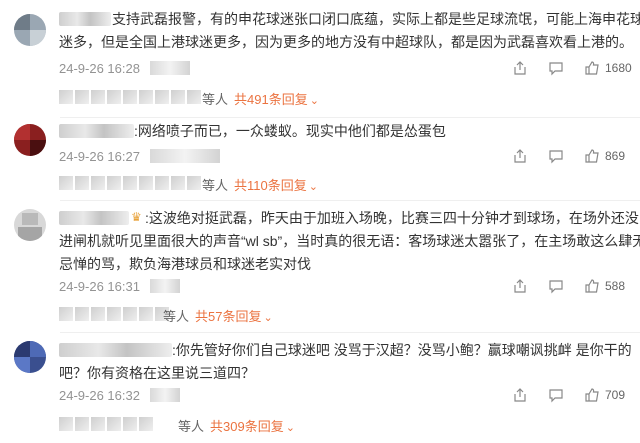  Describe the element at coordinates (157, 373) in the screenshot. I see `comment-text: 吧？你有资格在这里说三道四？` at that location.